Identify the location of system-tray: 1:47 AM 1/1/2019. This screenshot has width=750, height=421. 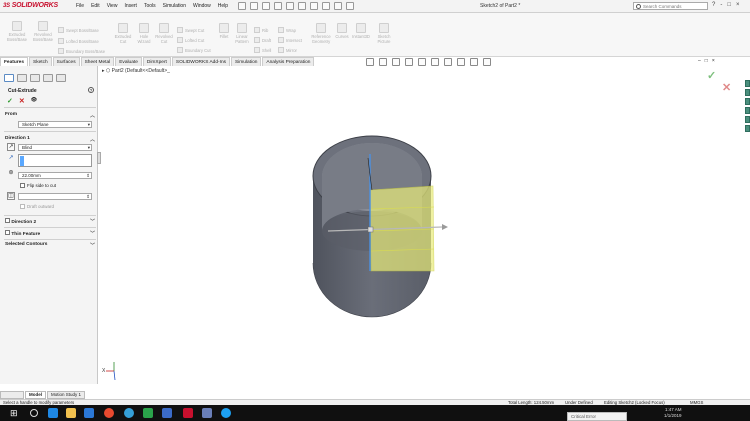
(673, 413).